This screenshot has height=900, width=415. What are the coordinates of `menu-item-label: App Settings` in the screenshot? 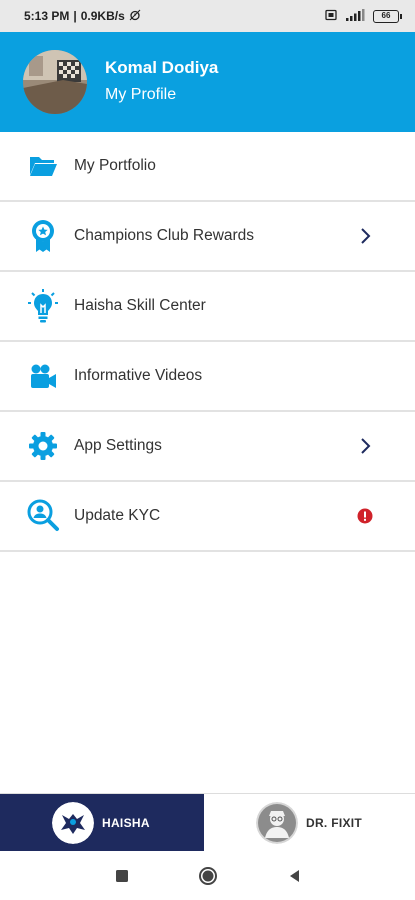 It's located at (118, 445).